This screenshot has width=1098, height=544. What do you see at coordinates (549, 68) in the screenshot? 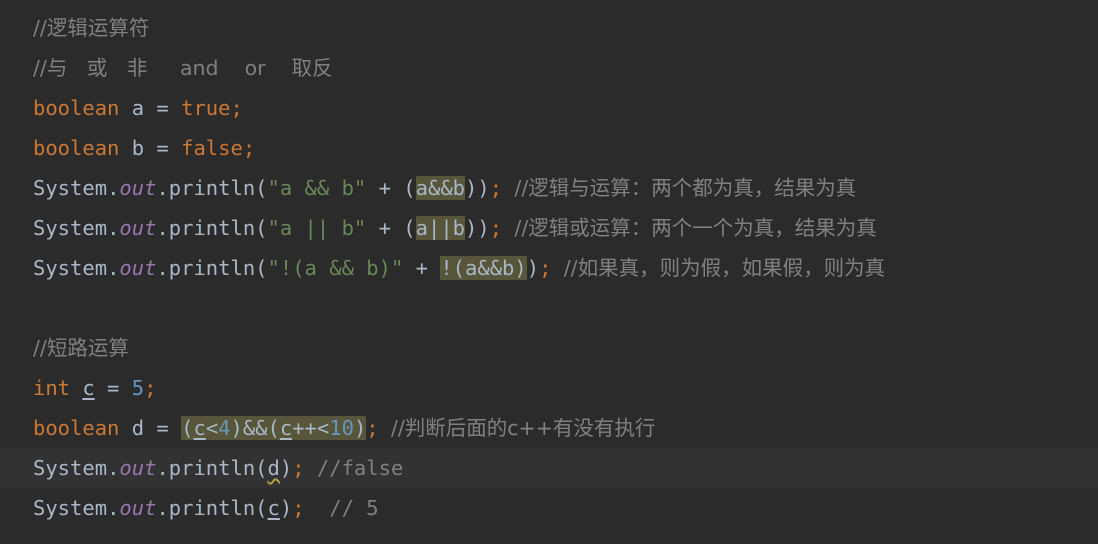
I see `code-line: //与 或 非 and or 取反` at bounding box center [549, 68].